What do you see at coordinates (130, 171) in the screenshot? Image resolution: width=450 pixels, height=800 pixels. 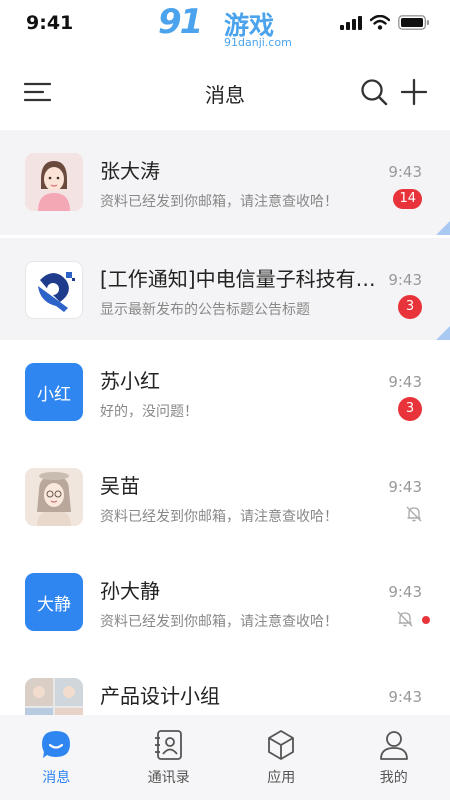 I see `contact-name: 张大涛` at bounding box center [130, 171].